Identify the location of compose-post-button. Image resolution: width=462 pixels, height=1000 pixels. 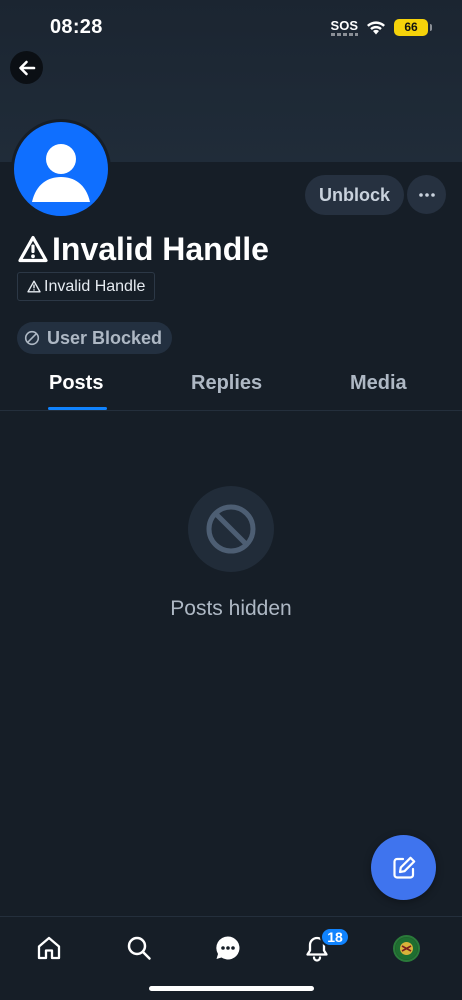
(403, 867).